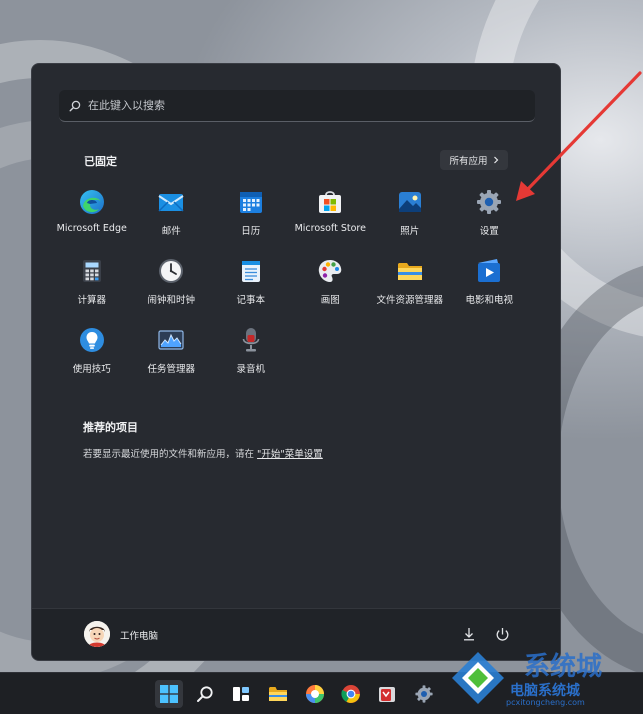 This screenshot has width=643, height=714. I want to click on clock-icon, so click(171, 271).